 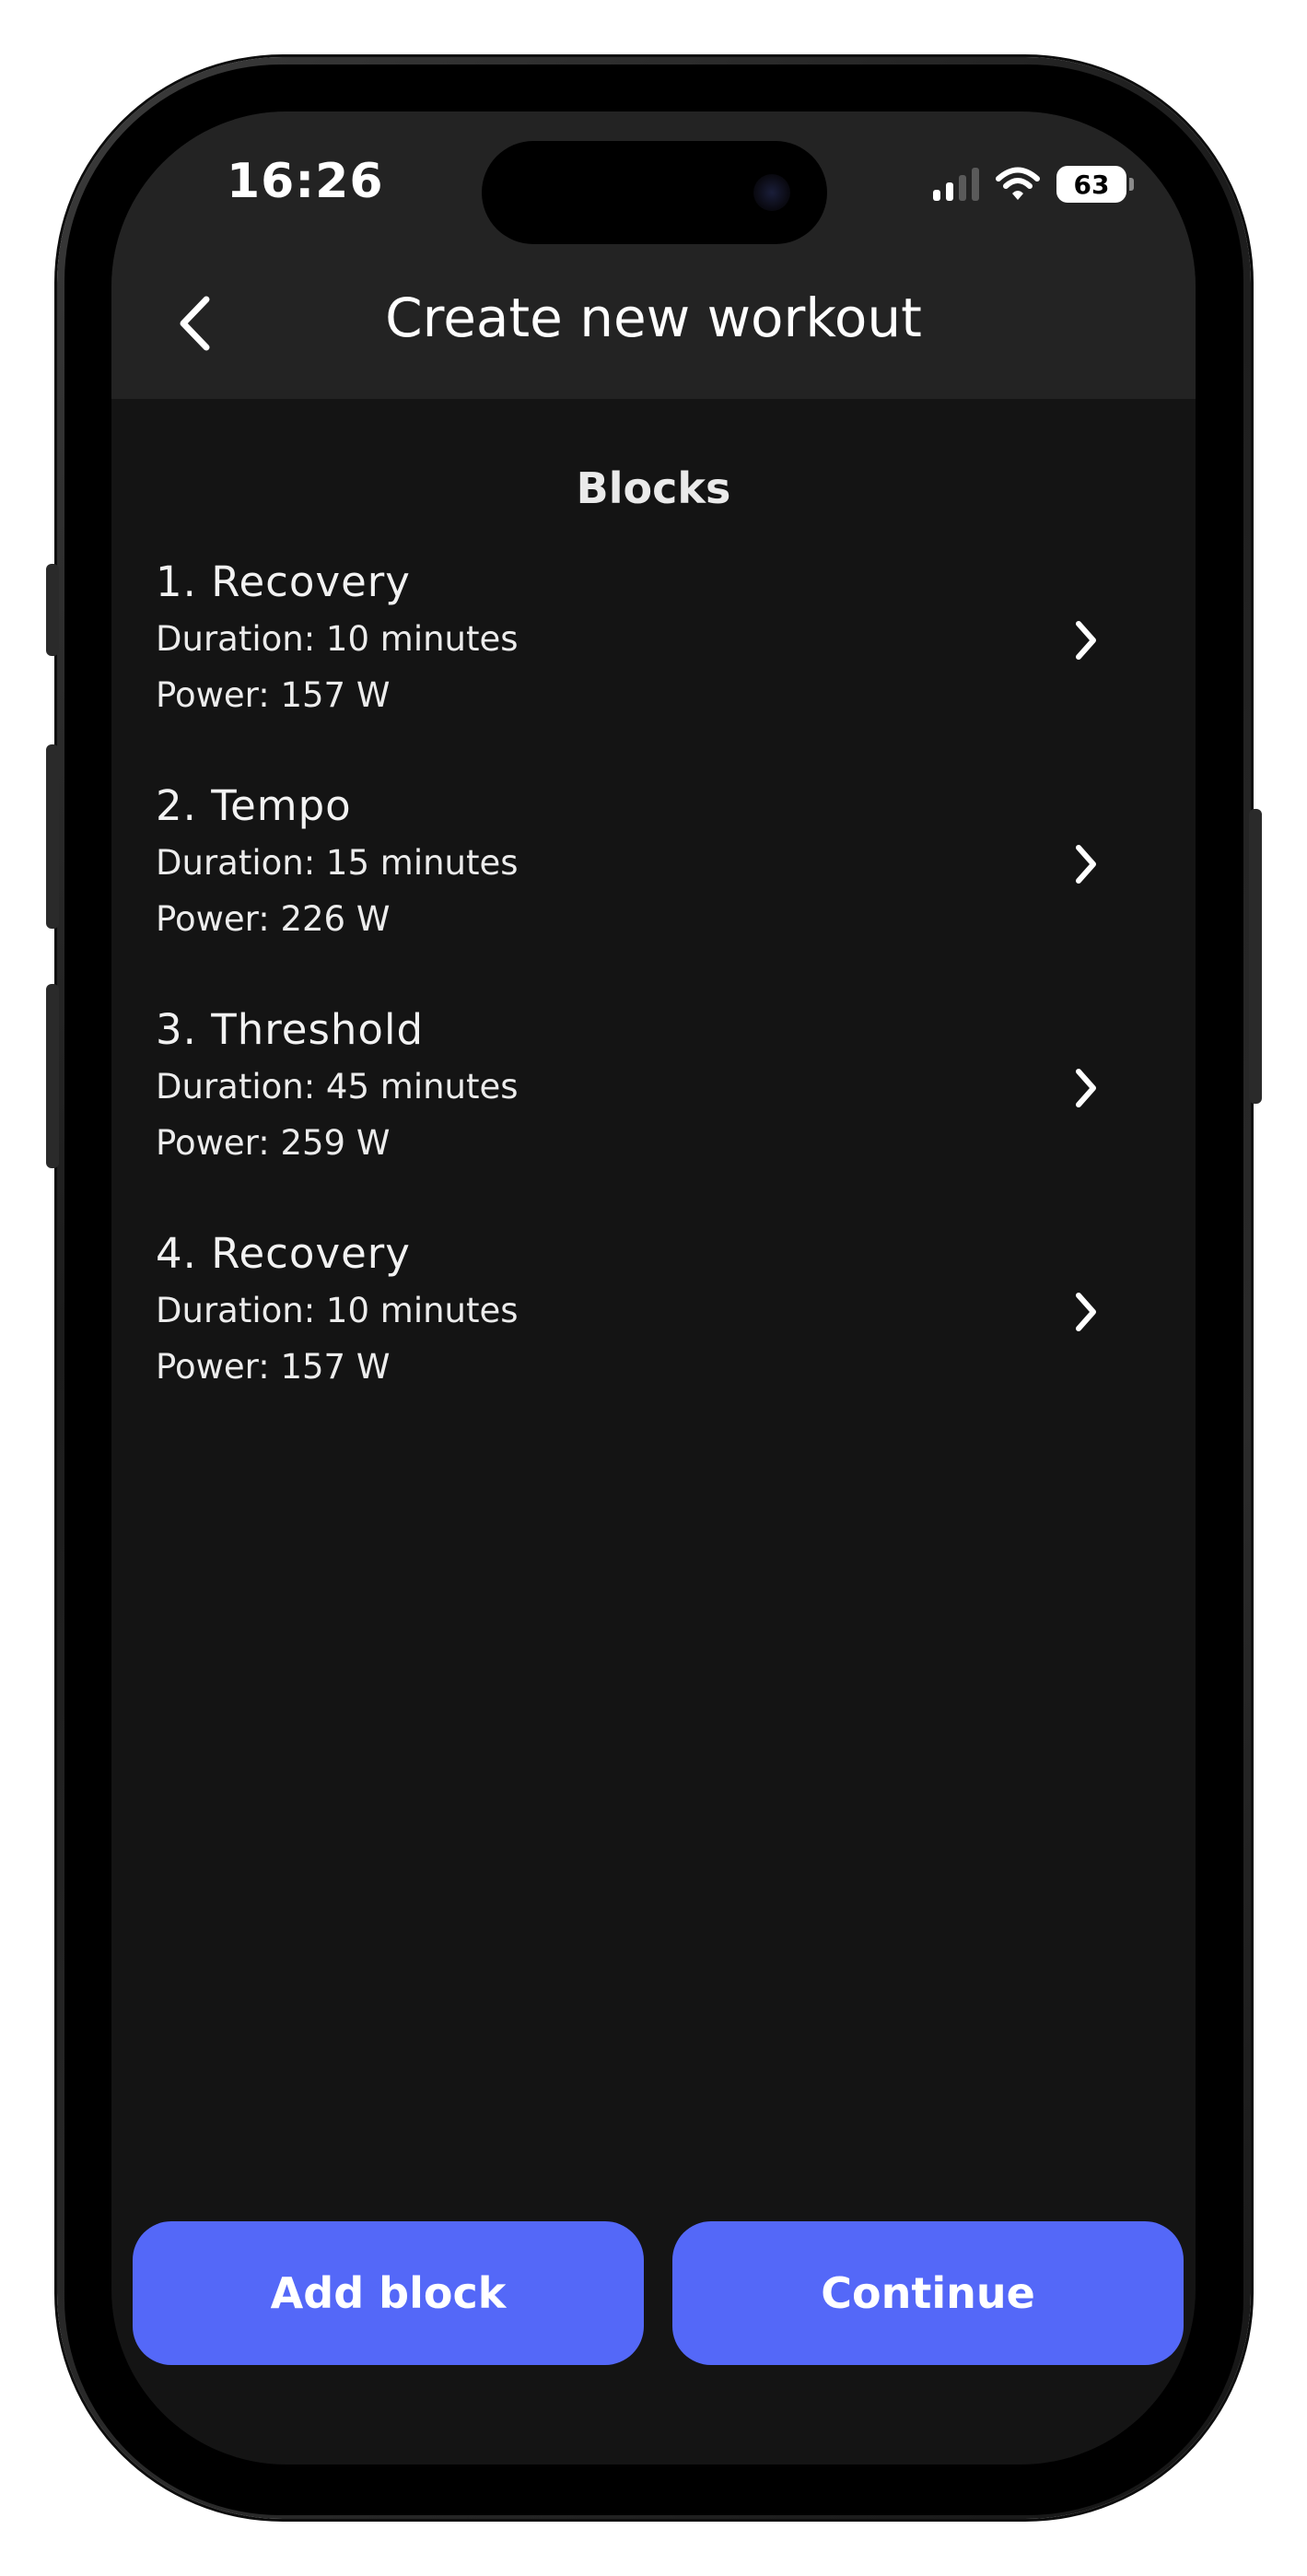 I want to click on battery-indicator: 63, so click(x=1095, y=184).